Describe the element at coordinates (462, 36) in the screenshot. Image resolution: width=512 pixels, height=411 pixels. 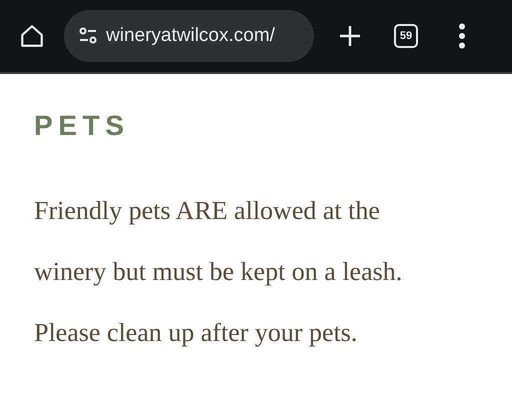
I see `menu-icon` at that location.